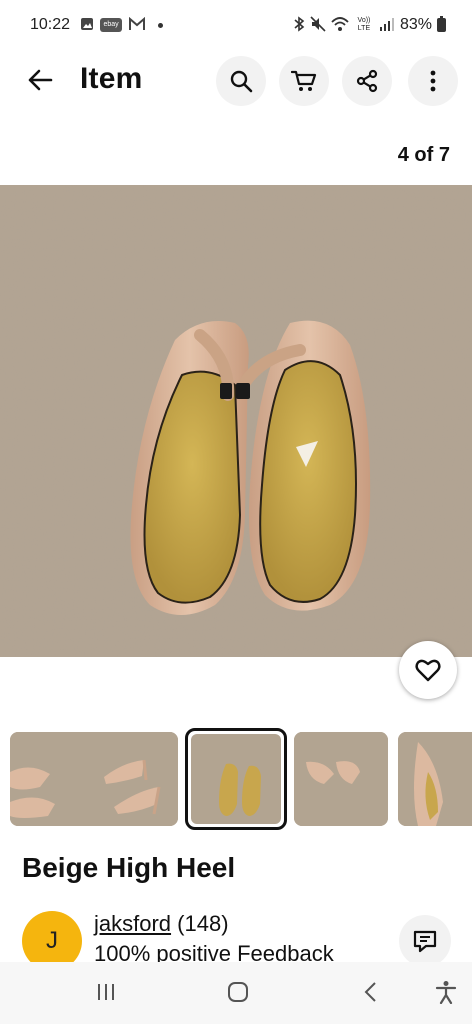  Describe the element at coordinates (203, 923) in the screenshot. I see `seller-score: (148)` at that location.